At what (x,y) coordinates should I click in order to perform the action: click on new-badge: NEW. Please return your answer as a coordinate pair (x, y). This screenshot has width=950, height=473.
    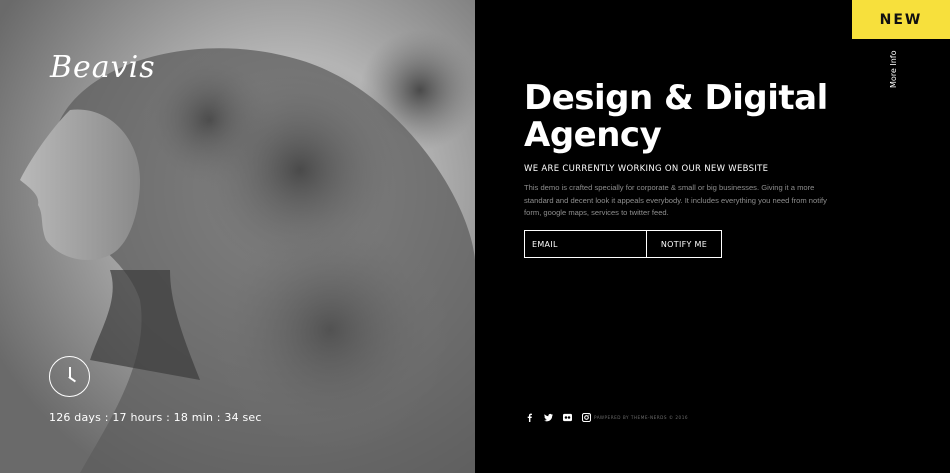
    Looking at the image, I should click on (901, 19).